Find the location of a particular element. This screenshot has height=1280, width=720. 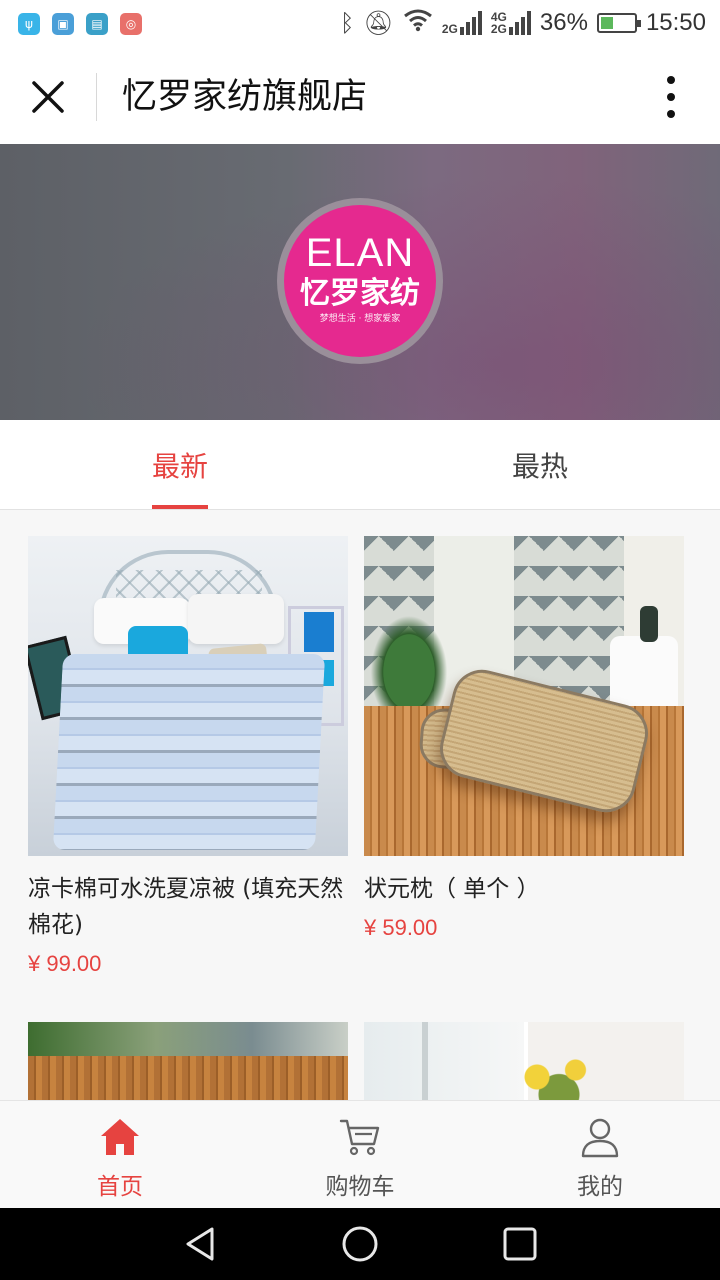

signal-icon-2: 4G 2G is located at coordinates (511, 23).